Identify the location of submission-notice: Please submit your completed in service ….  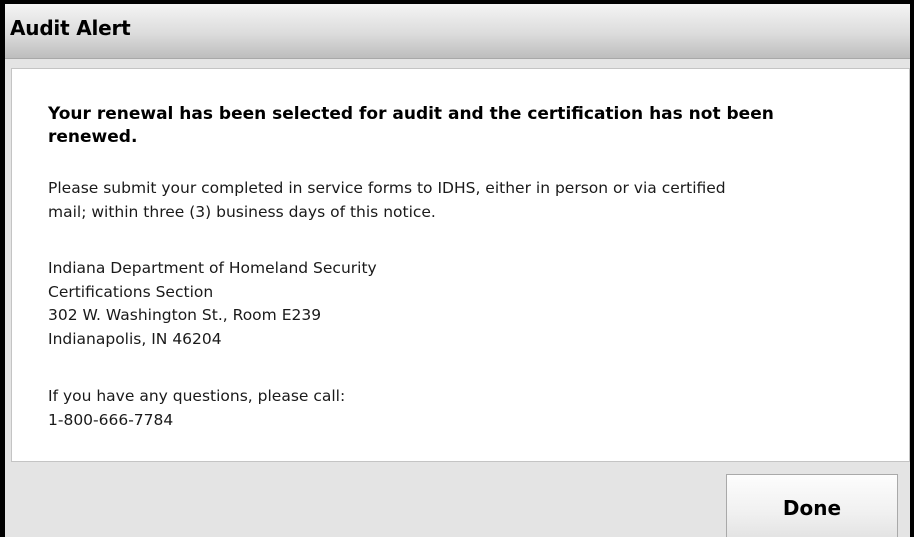
(468, 200).